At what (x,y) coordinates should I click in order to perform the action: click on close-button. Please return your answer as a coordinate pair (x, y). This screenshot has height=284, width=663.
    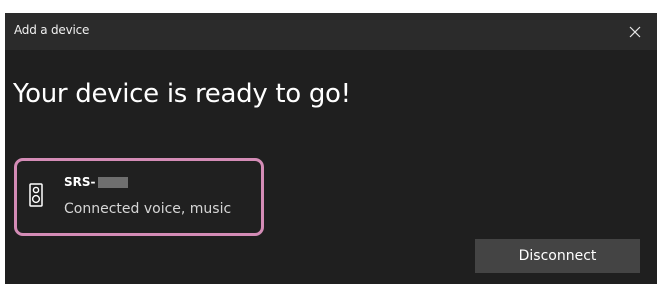
    Looking at the image, I should click on (635, 31).